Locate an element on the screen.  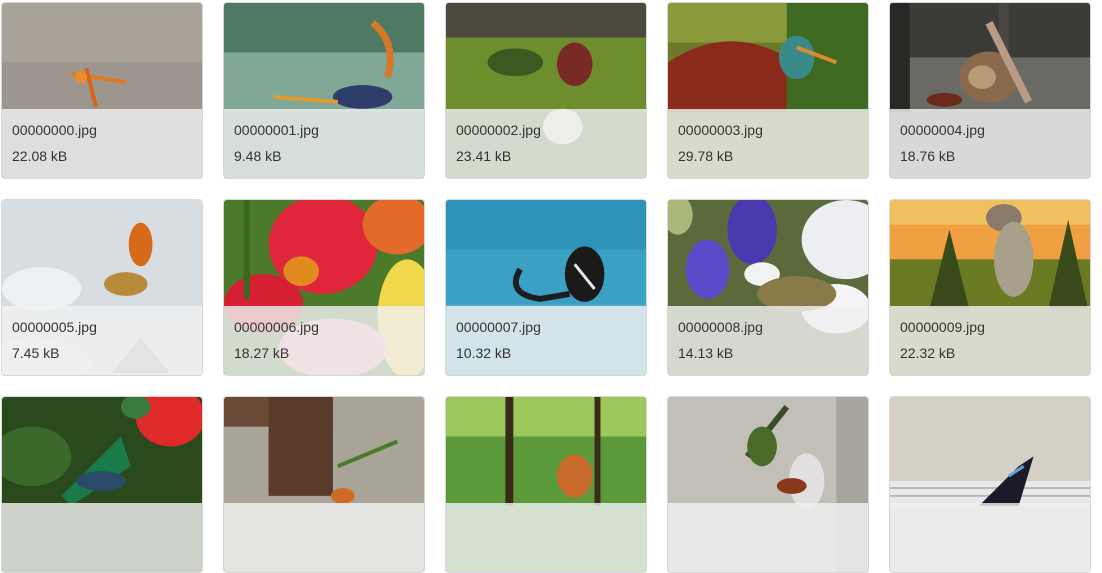
file-name: 00000009.jpg is located at coordinates (942, 327).